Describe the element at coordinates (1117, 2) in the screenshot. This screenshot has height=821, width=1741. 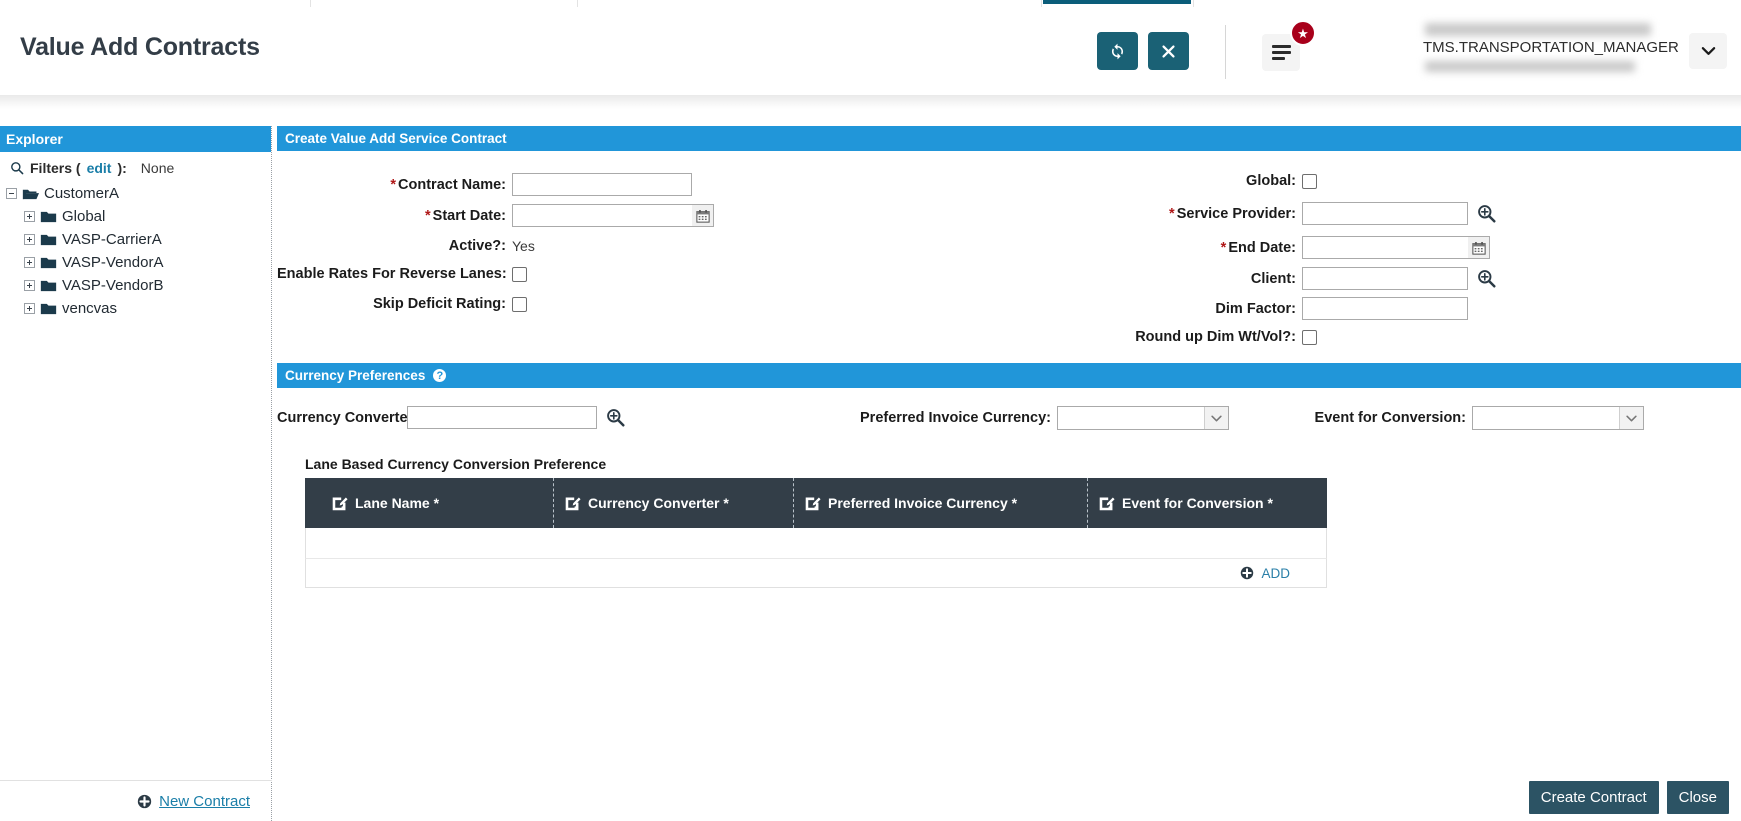
I see `active-tab-indicator` at that location.